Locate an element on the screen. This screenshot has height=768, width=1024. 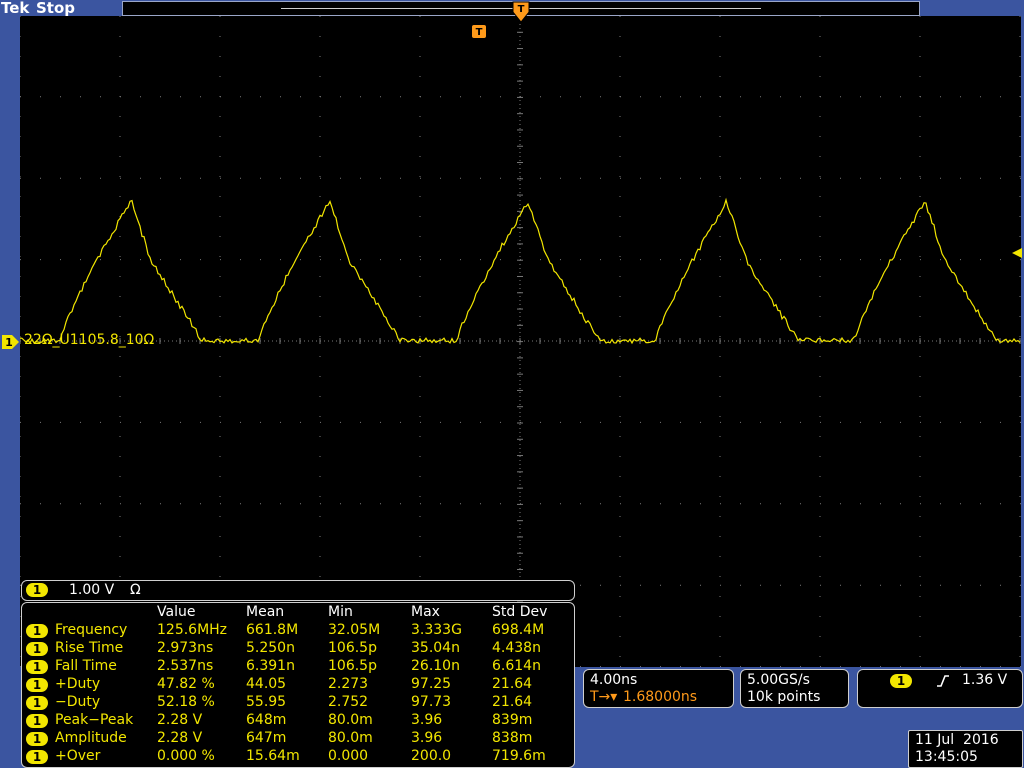
channel-1-ground-marker: 1 is located at coordinates (10, 342).